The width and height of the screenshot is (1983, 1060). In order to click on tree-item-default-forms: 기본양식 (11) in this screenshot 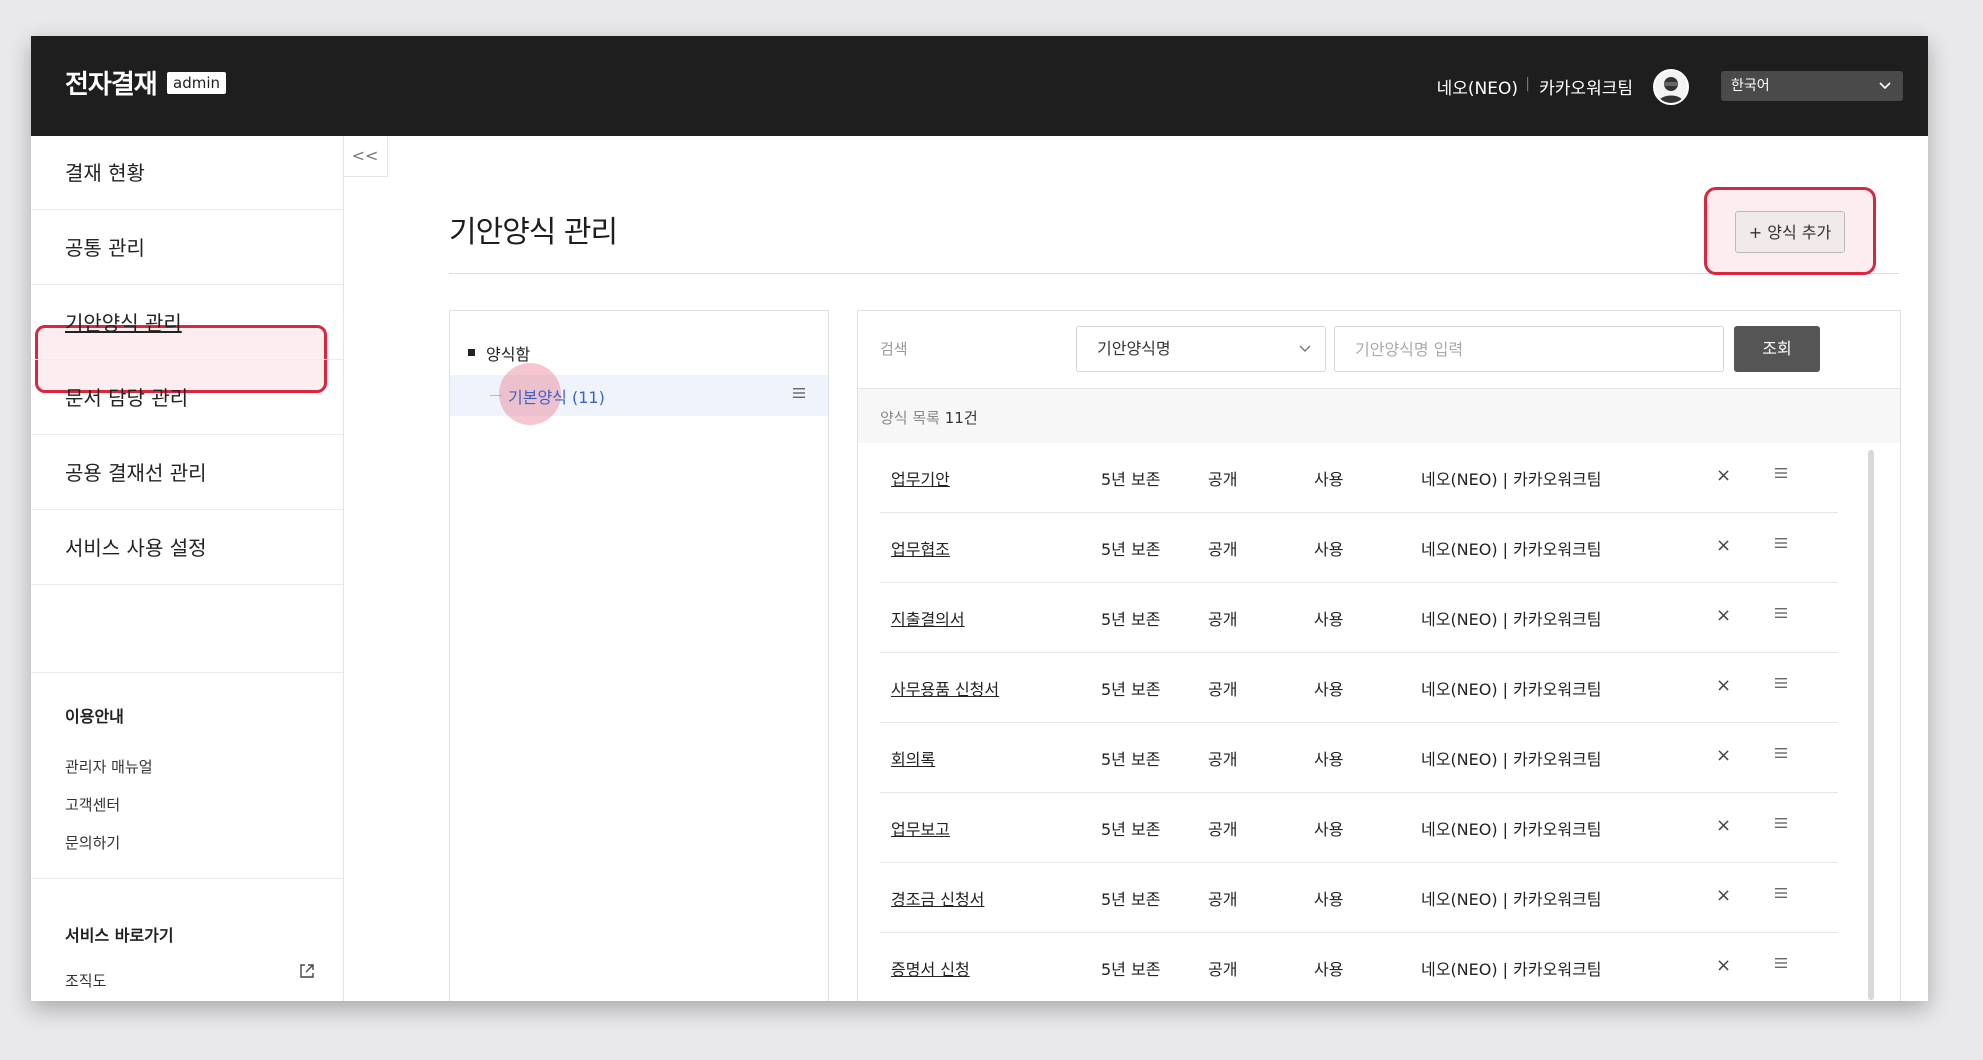, I will do `click(639, 394)`.